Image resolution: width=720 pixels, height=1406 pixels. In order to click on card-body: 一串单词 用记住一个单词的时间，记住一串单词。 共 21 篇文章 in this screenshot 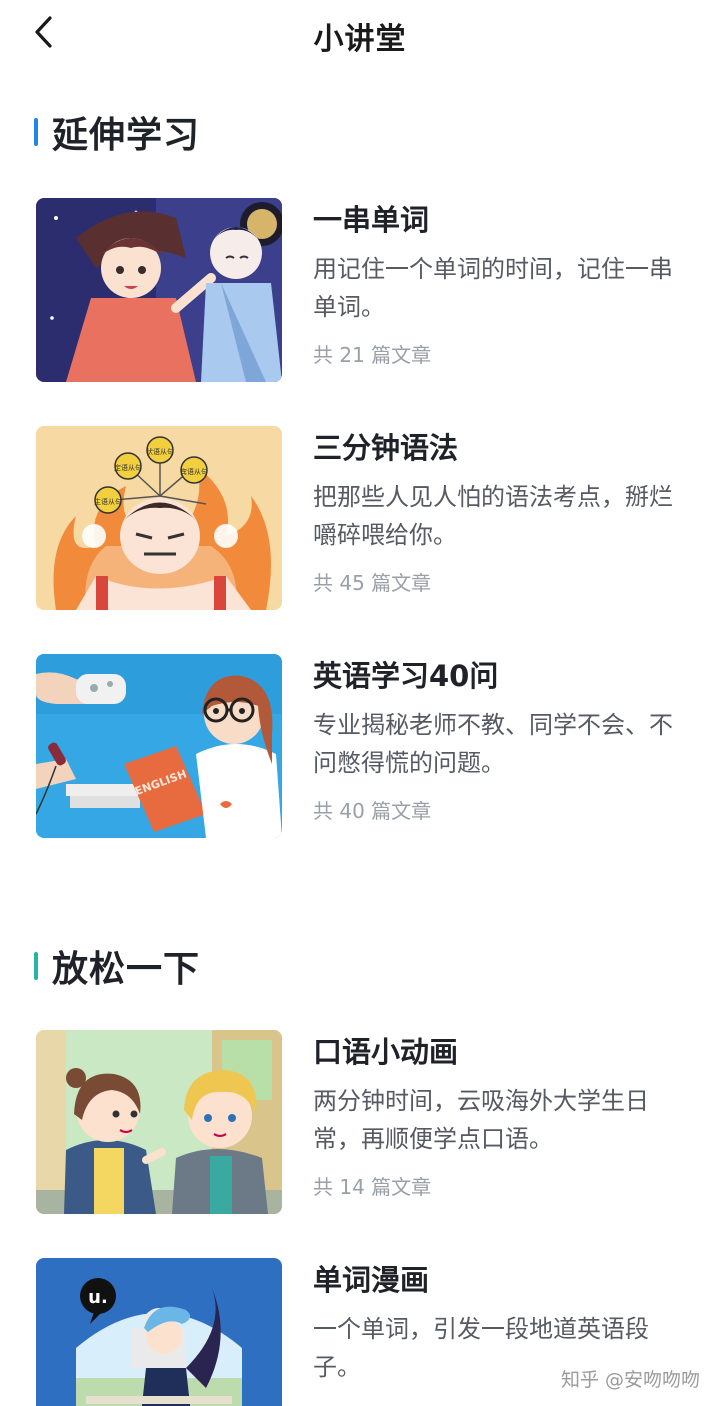, I will do `click(499, 284)`.